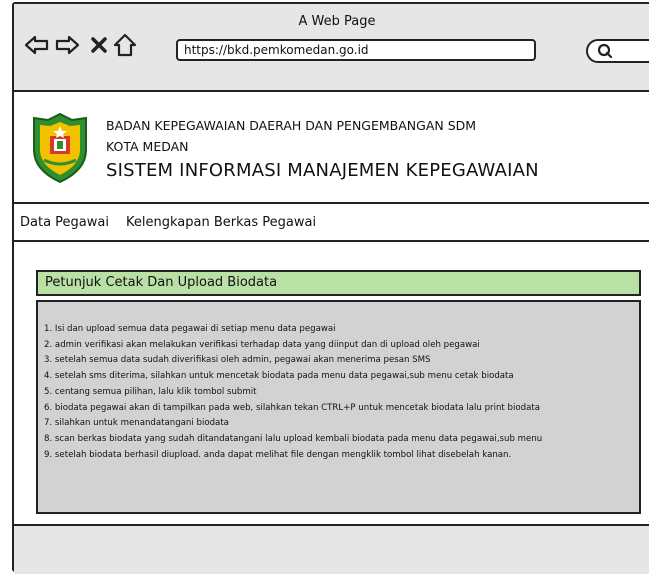 Image resolution: width=649 pixels, height=574 pixels. I want to click on main-menu: Data Pegawai Kelengkapan Berkas Pegawai, so click(331, 223).